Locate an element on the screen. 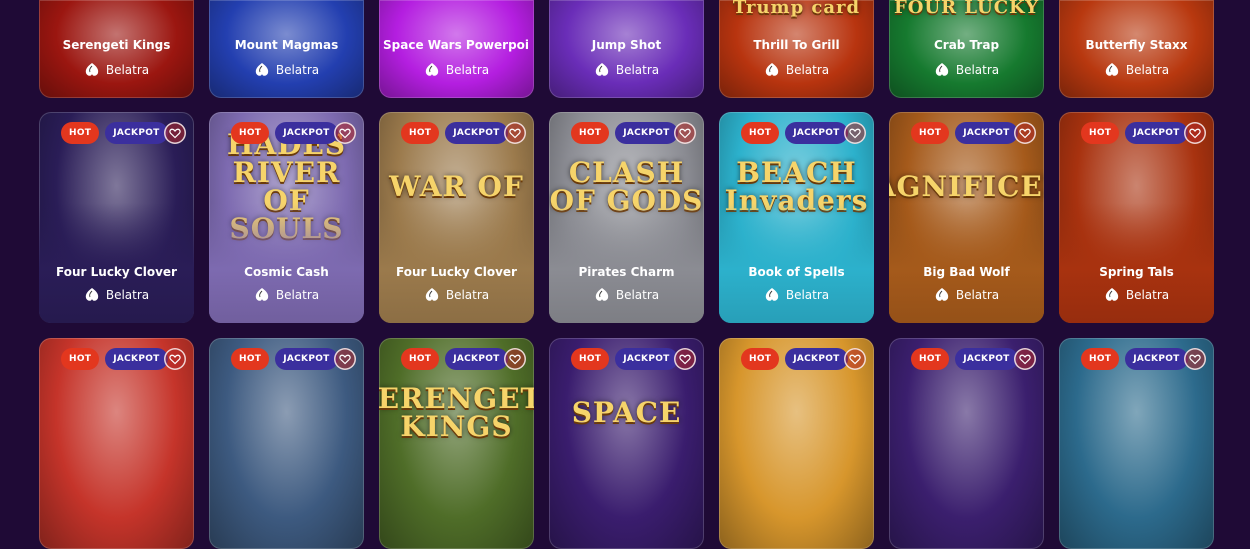  game-artwork-title: SERENGETI KINGS is located at coordinates (456, 412).